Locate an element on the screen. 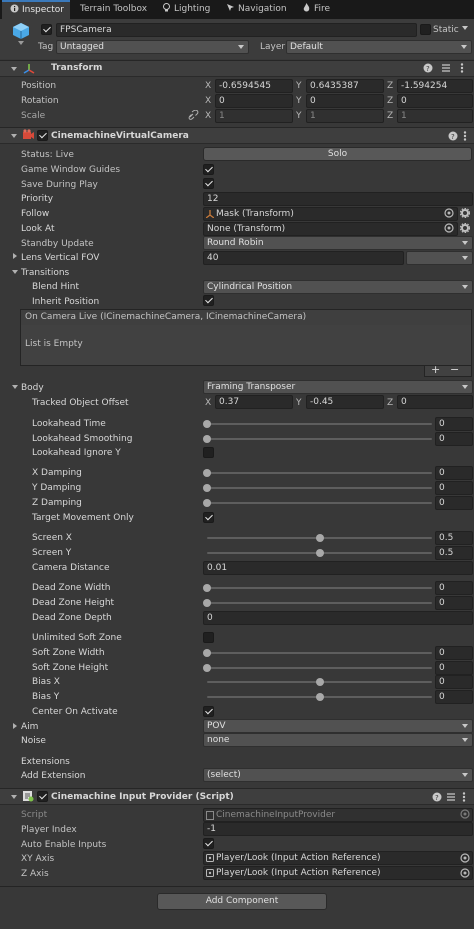 The height and width of the screenshot is (929, 474). gameobject-name-field: FPSCamera is located at coordinates (236, 30).